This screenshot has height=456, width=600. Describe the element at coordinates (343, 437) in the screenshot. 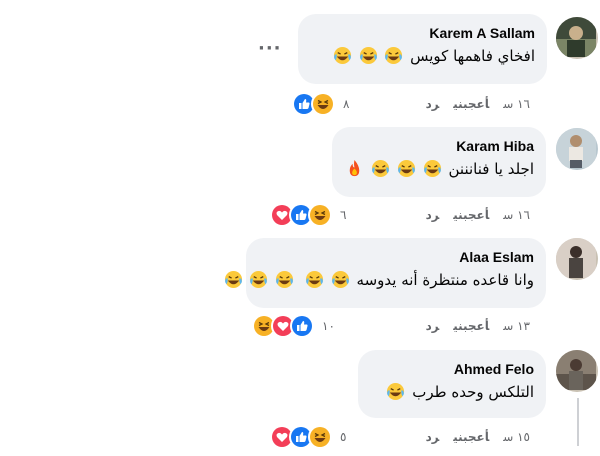

I see `reaction-count: ٥` at that location.